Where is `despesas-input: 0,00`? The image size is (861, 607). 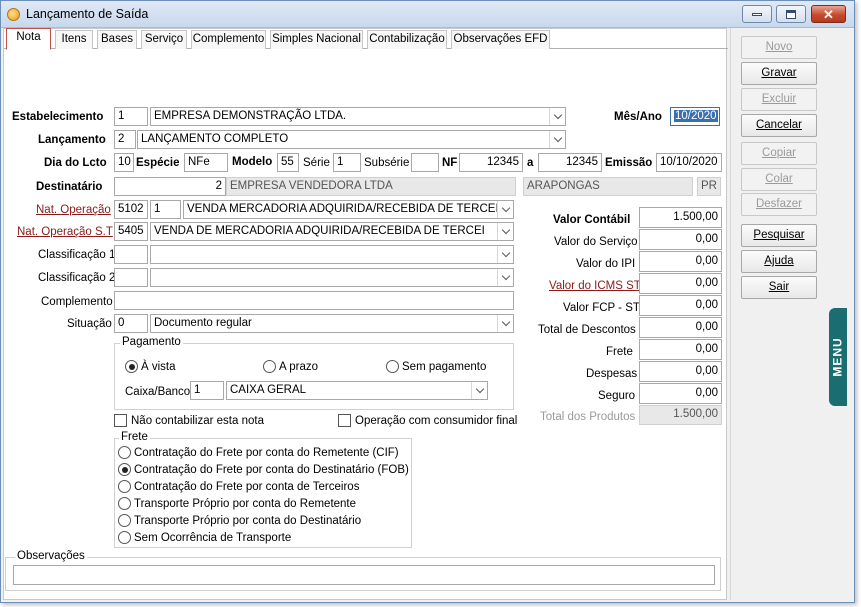 despesas-input: 0,00 is located at coordinates (680, 371).